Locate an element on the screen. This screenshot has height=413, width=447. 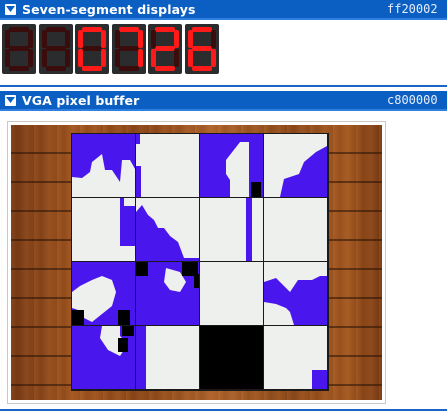
seven-segment-display is located at coordinates (110, 49).